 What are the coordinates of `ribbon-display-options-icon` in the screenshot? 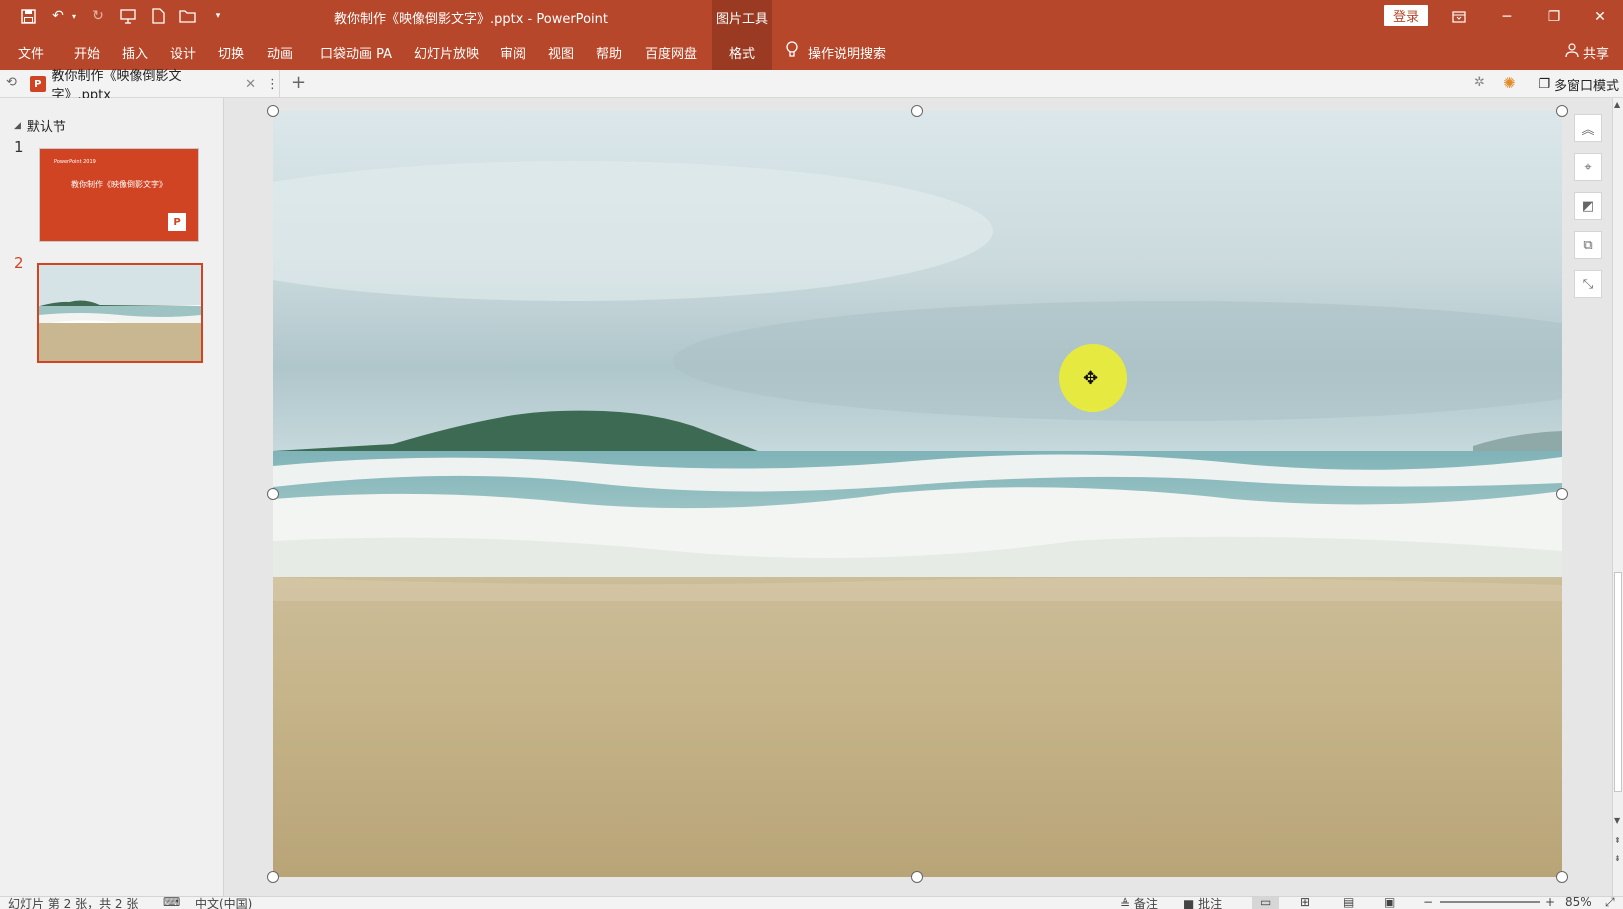 It's located at (1459, 17).